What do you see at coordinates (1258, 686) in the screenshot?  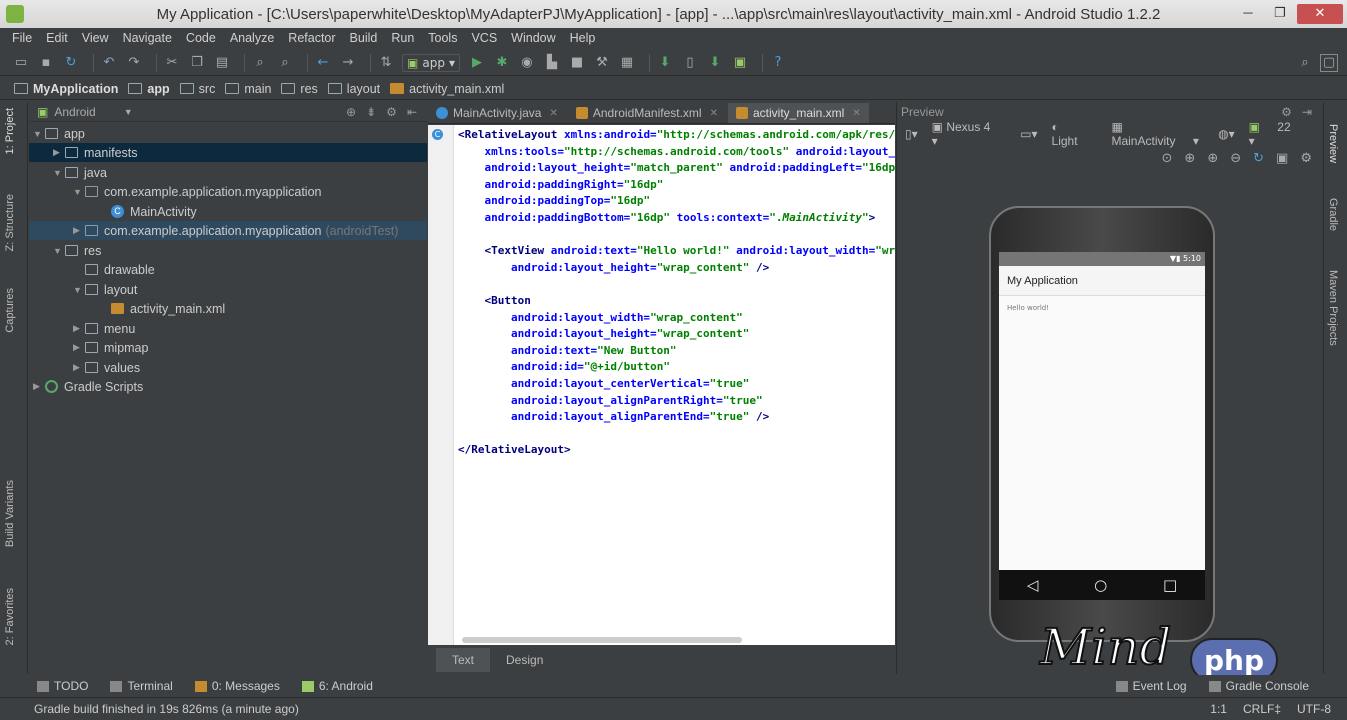 I see `gradle-console-tab: Gradle Console` at bounding box center [1258, 686].